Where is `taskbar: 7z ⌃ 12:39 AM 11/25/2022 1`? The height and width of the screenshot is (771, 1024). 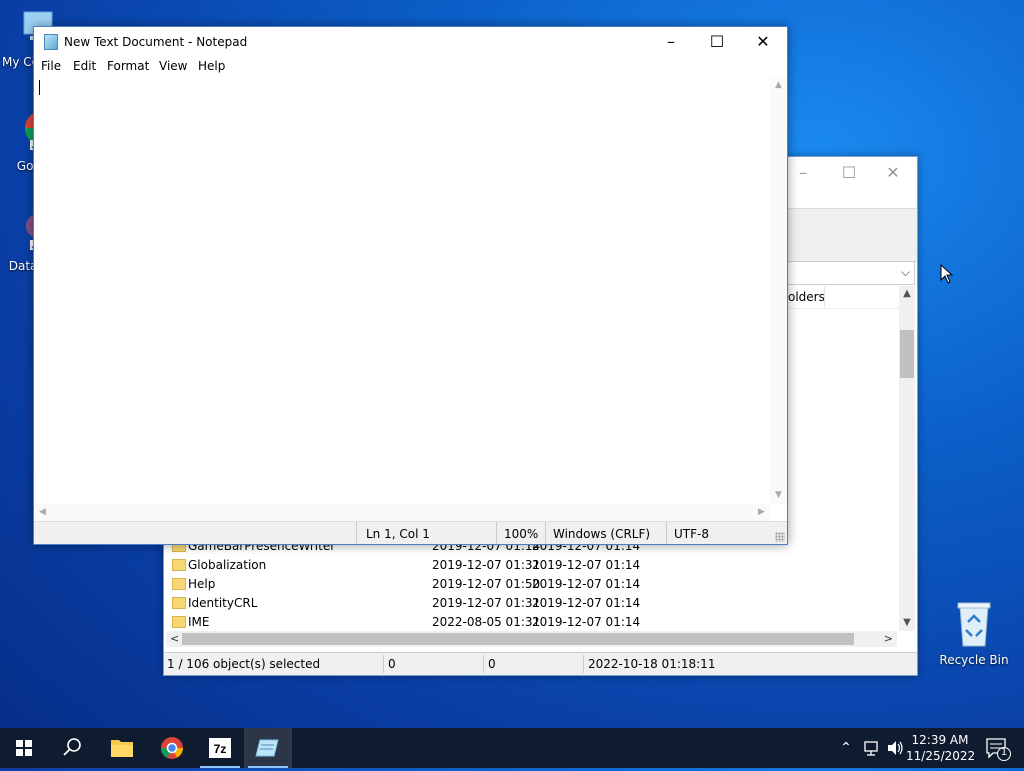 taskbar: 7z ⌃ 12:39 AM 11/25/2022 1 is located at coordinates (512, 748).